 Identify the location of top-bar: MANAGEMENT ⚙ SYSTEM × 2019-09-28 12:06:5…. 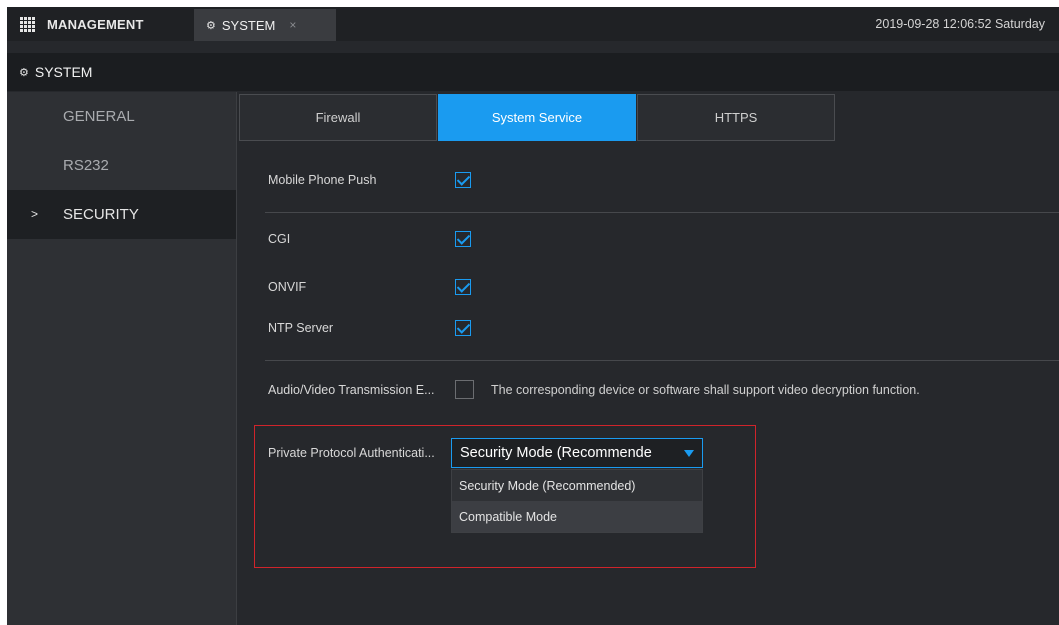
(533, 24).